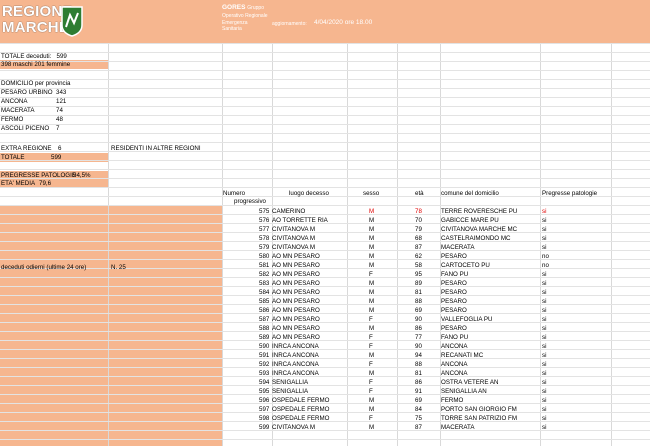 Image resolution: width=650 pixels, height=446 pixels. What do you see at coordinates (82, 175) in the screenshot?
I see `patologie-value: 94,5%` at bounding box center [82, 175].